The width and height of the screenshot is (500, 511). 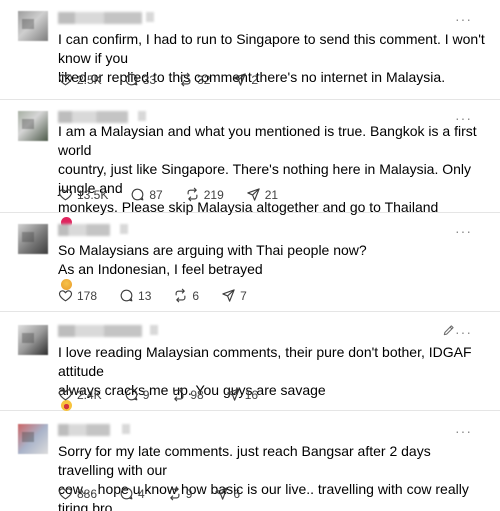 What do you see at coordinates (160, 493) in the screenshot?
I see `action-bar: 886 4 9 6` at bounding box center [160, 493].